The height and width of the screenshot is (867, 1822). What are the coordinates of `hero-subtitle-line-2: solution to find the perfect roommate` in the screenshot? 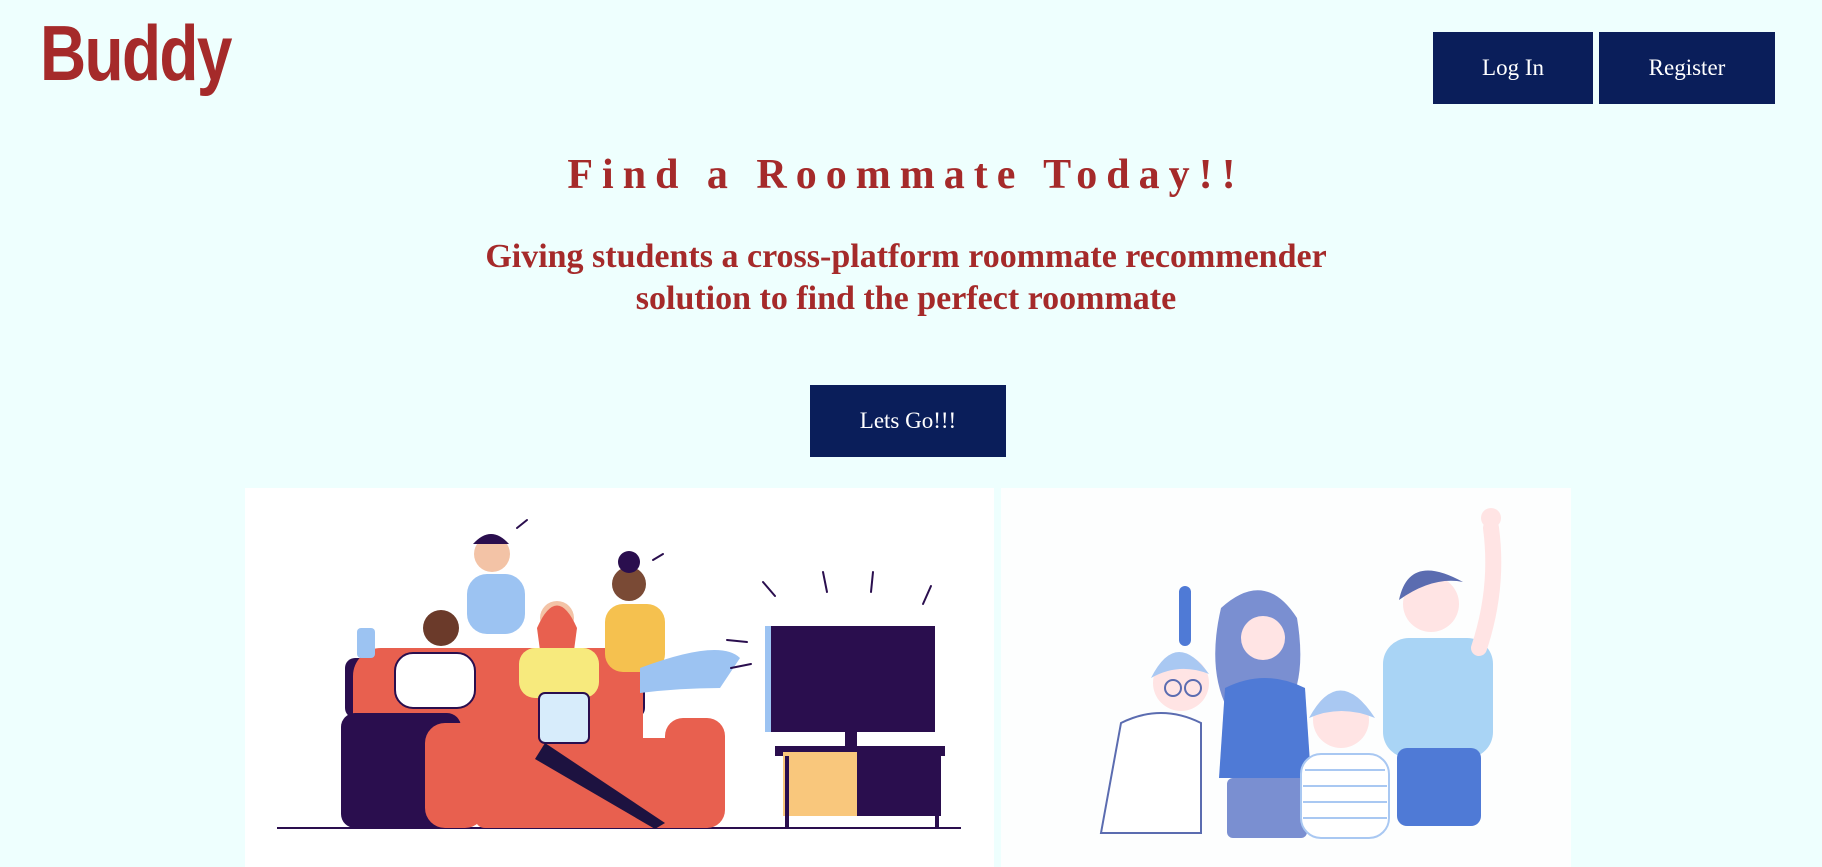 It's located at (906, 298).